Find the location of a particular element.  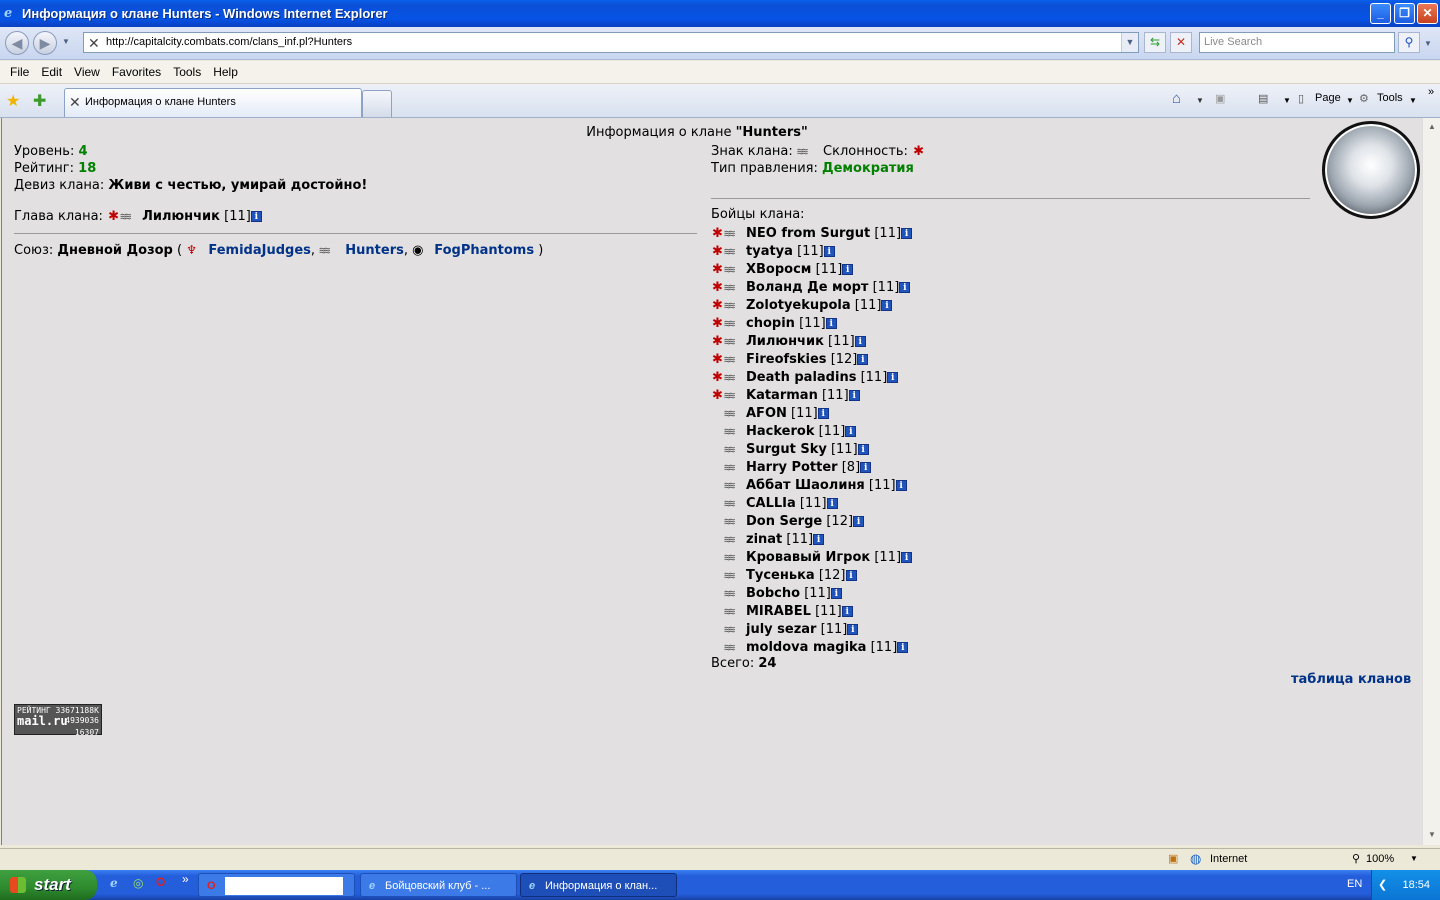

total-value: 24 is located at coordinates (767, 663).